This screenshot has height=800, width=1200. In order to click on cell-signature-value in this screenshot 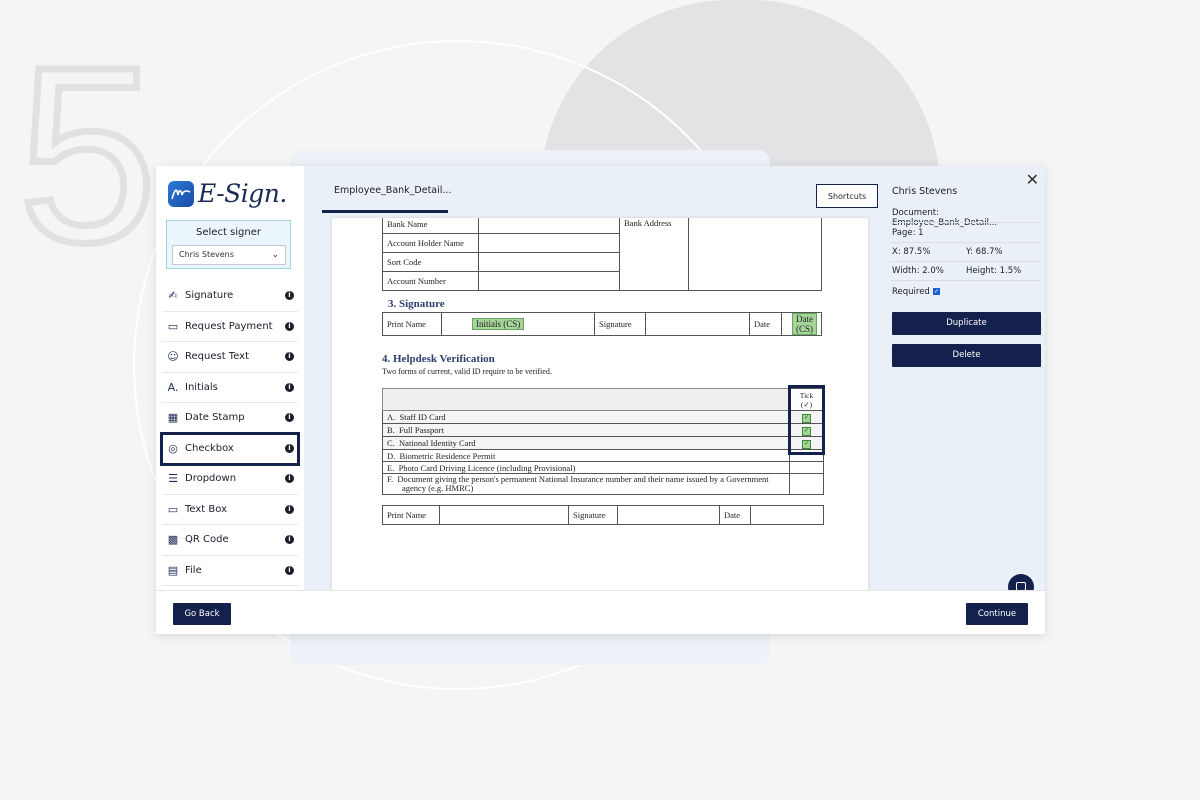, I will do `click(697, 324)`.